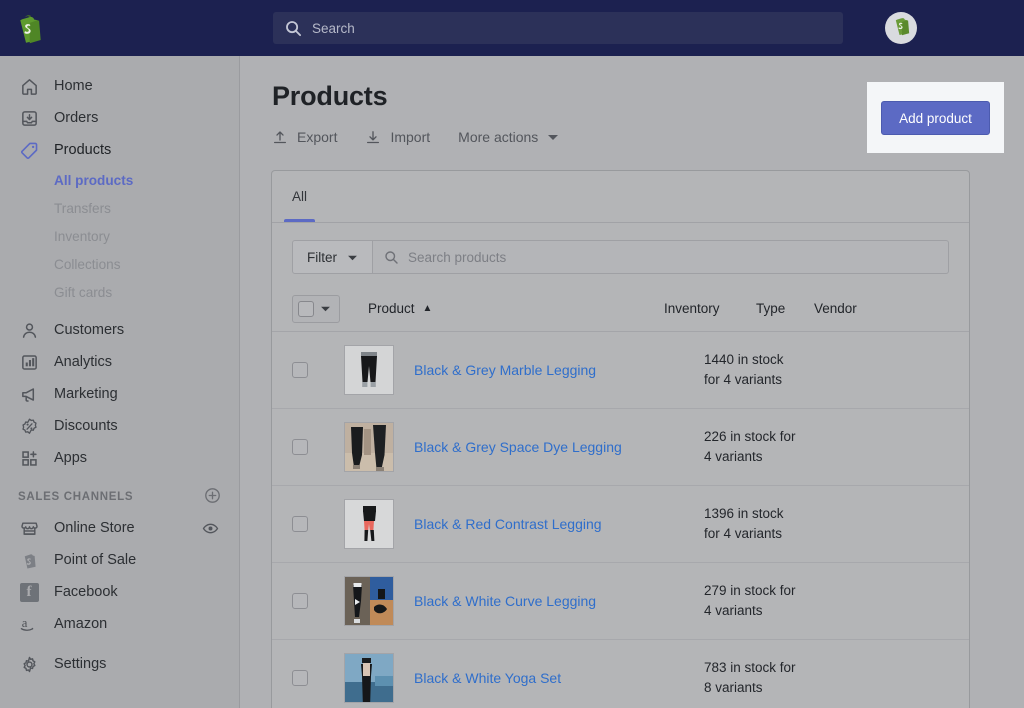 This screenshot has height=708, width=1024. Describe the element at coordinates (620, 197) in the screenshot. I see `tab-bar: All` at that location.